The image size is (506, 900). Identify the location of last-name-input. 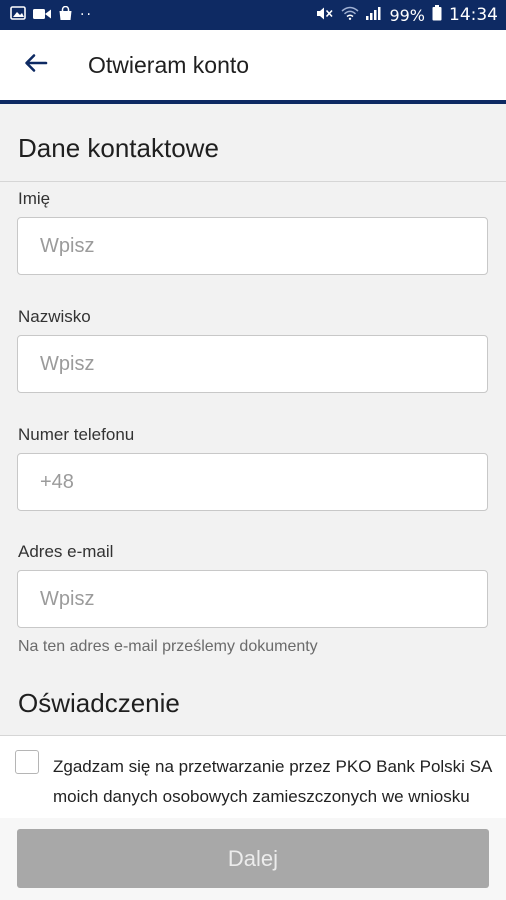
(262, 364).